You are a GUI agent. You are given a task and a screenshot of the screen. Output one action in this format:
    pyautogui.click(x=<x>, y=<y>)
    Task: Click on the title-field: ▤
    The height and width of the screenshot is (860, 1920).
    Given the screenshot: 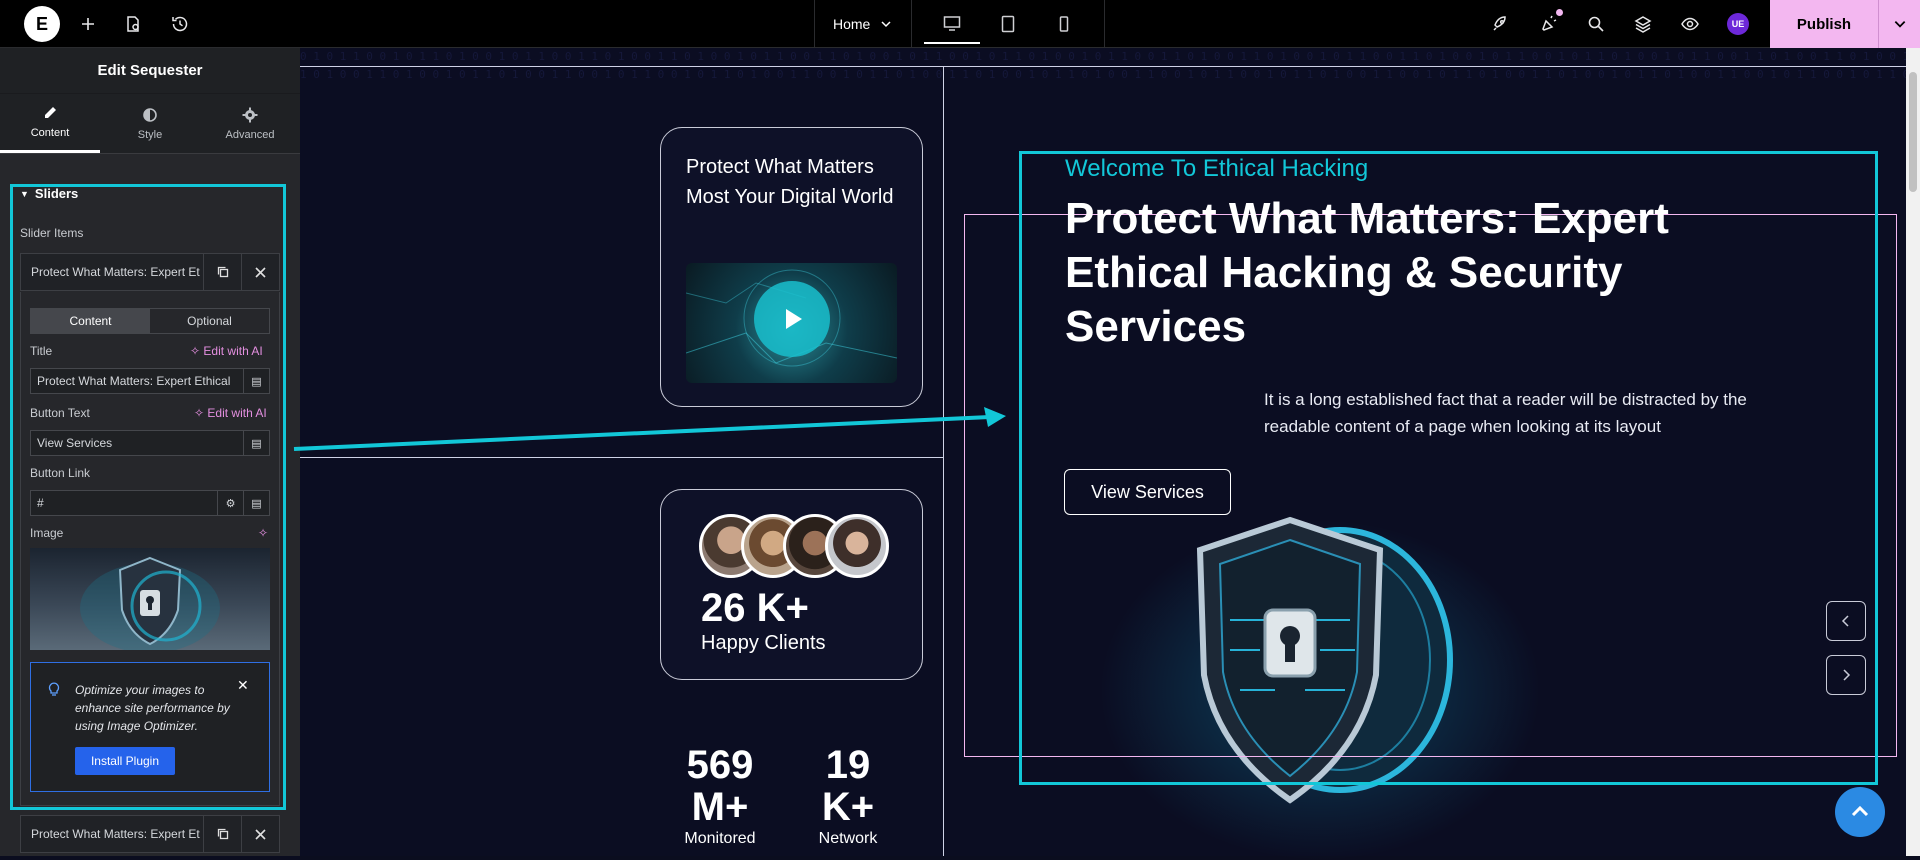 What is the action you would take?
    pyautogui.click(x=150, y=381)
    